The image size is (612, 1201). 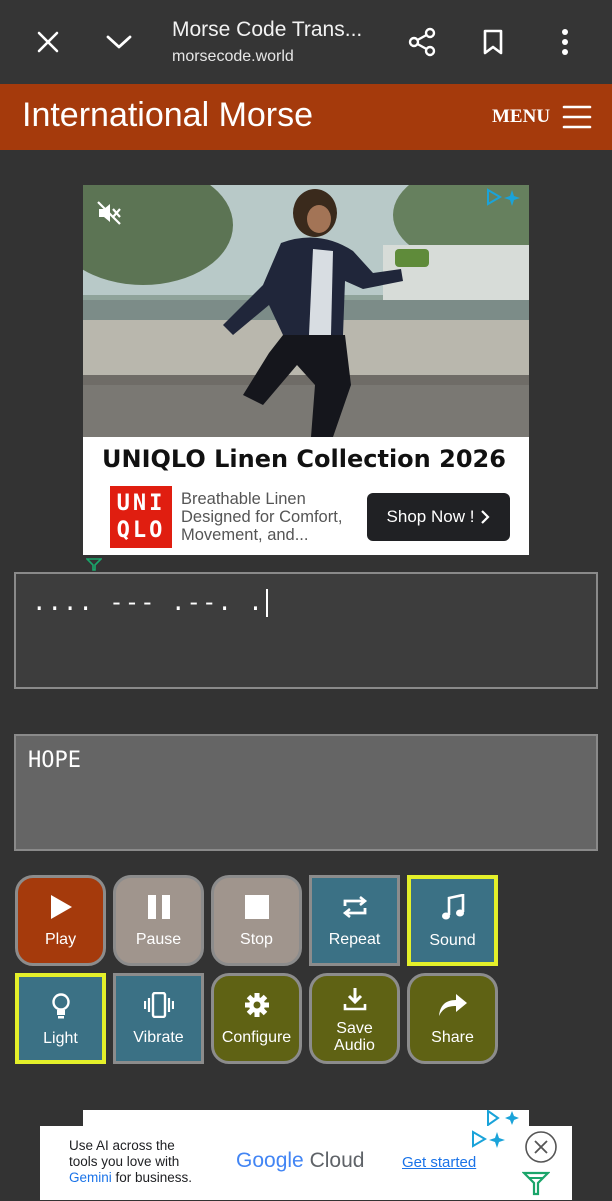 What do you see at coordinates (270, 1160) in the screenshot?
I see `google-wordmark: Google` at bounding box center [270, 1160].